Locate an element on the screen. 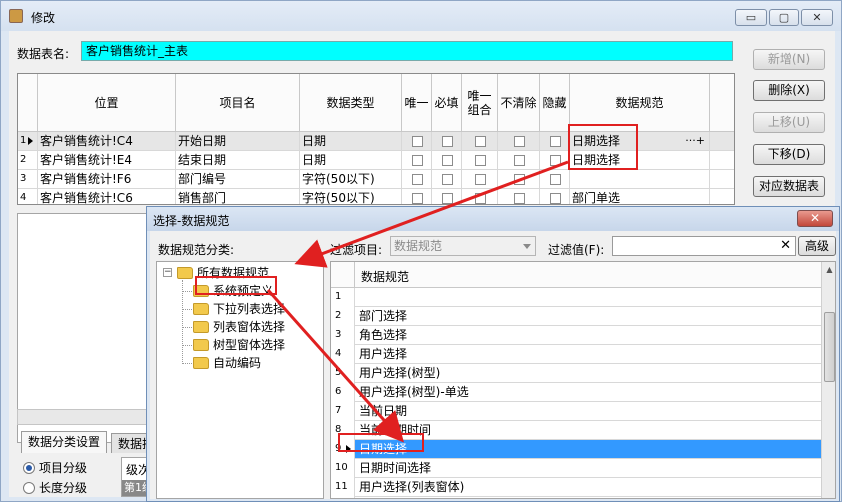 This screenshot has height=502, width=842. tree-node: 自动编码 is located at coordinates (227, 363).